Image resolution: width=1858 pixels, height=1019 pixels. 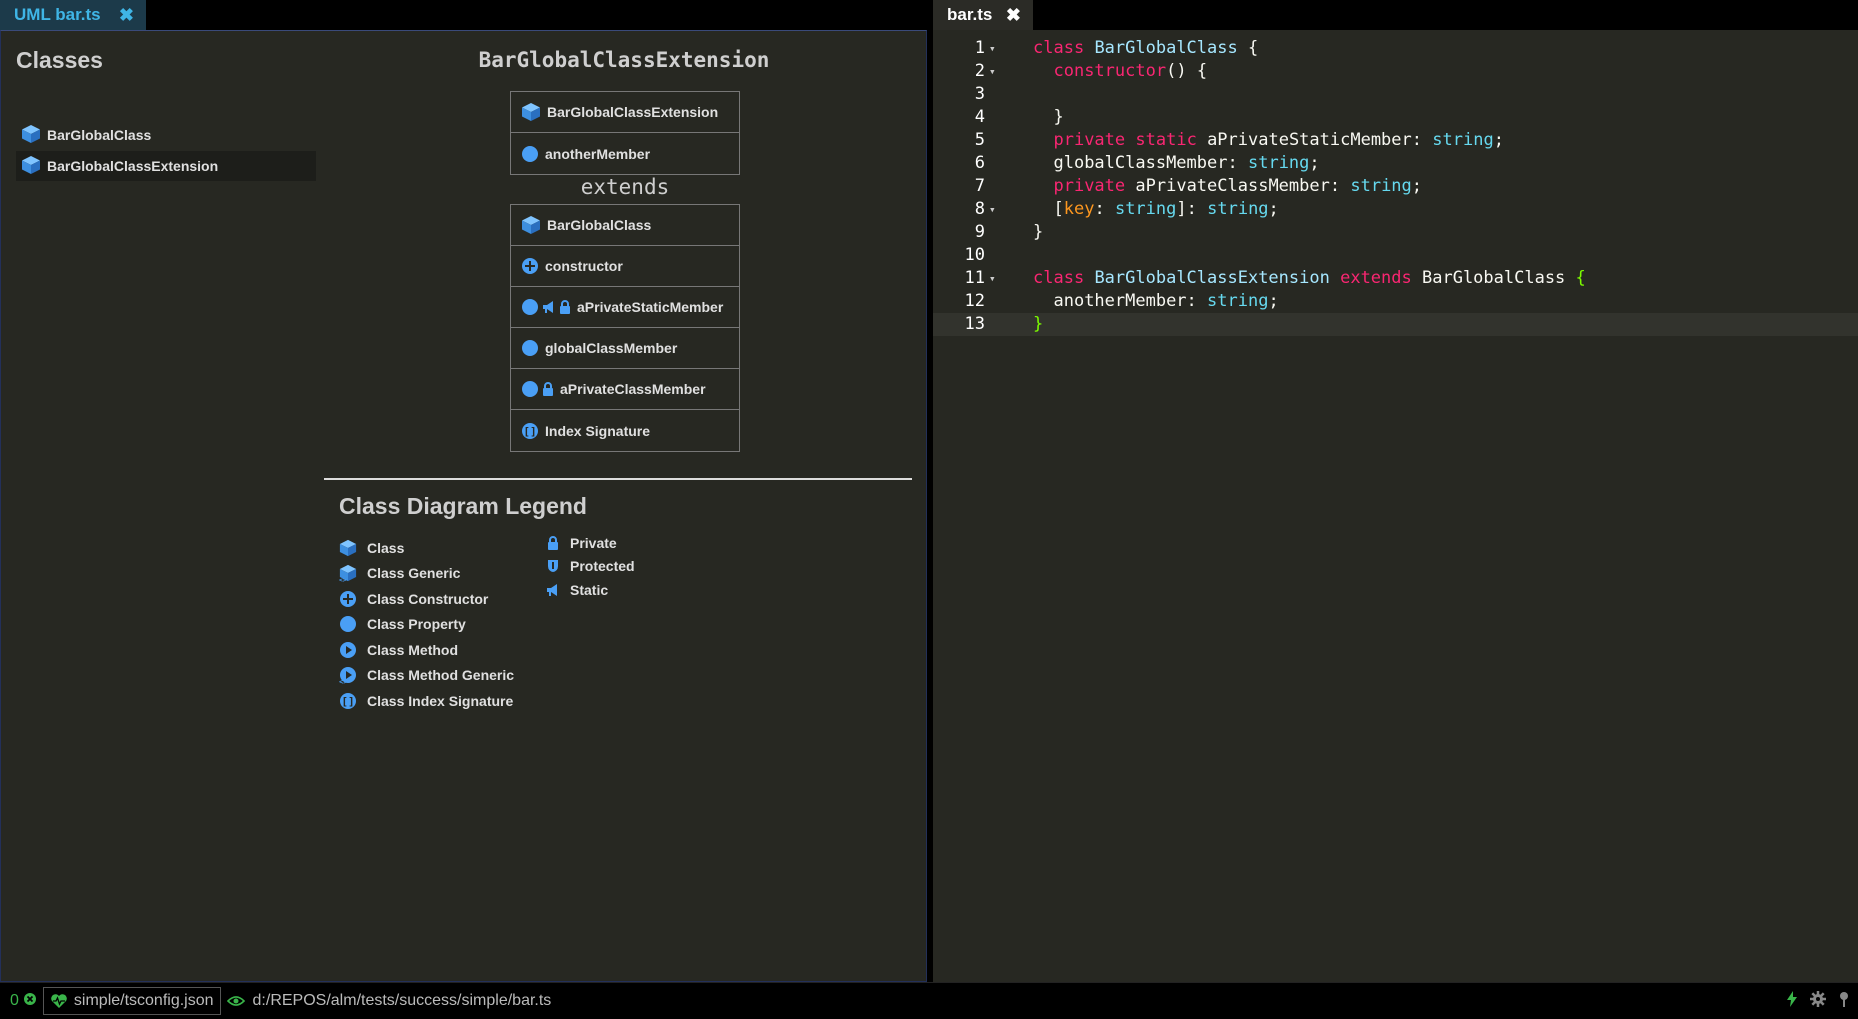 I want to click on class-generic-icon: <>, so click(x=348, y=573).